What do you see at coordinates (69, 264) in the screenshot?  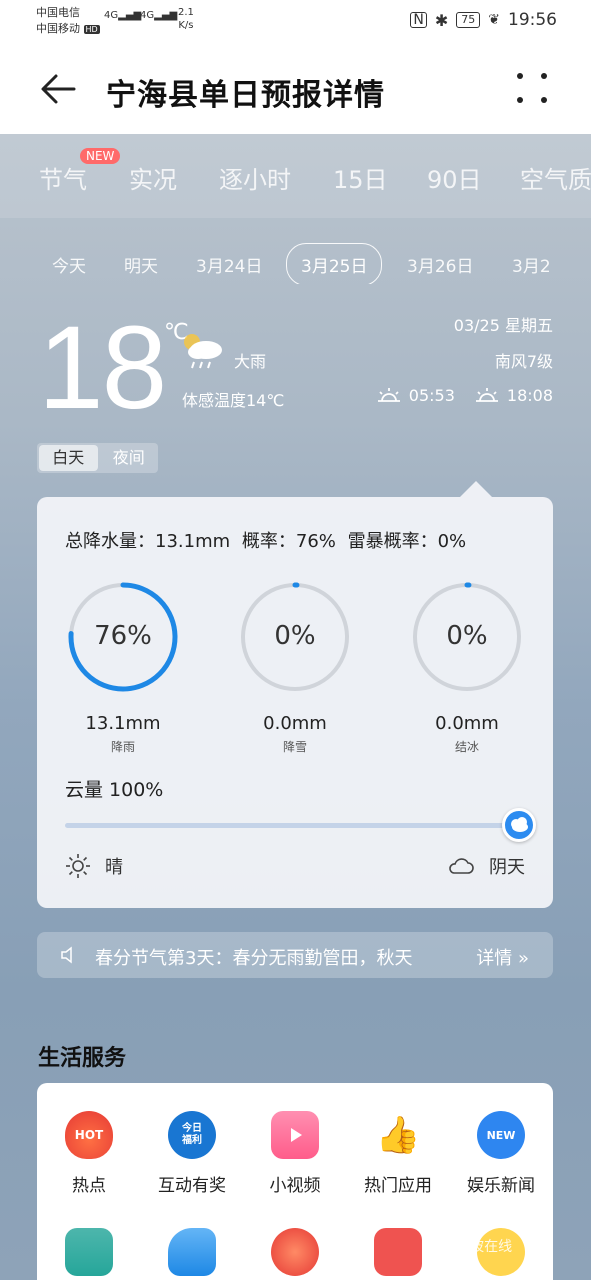 I see `day-today: 今天` at bounding box center [69, 264].